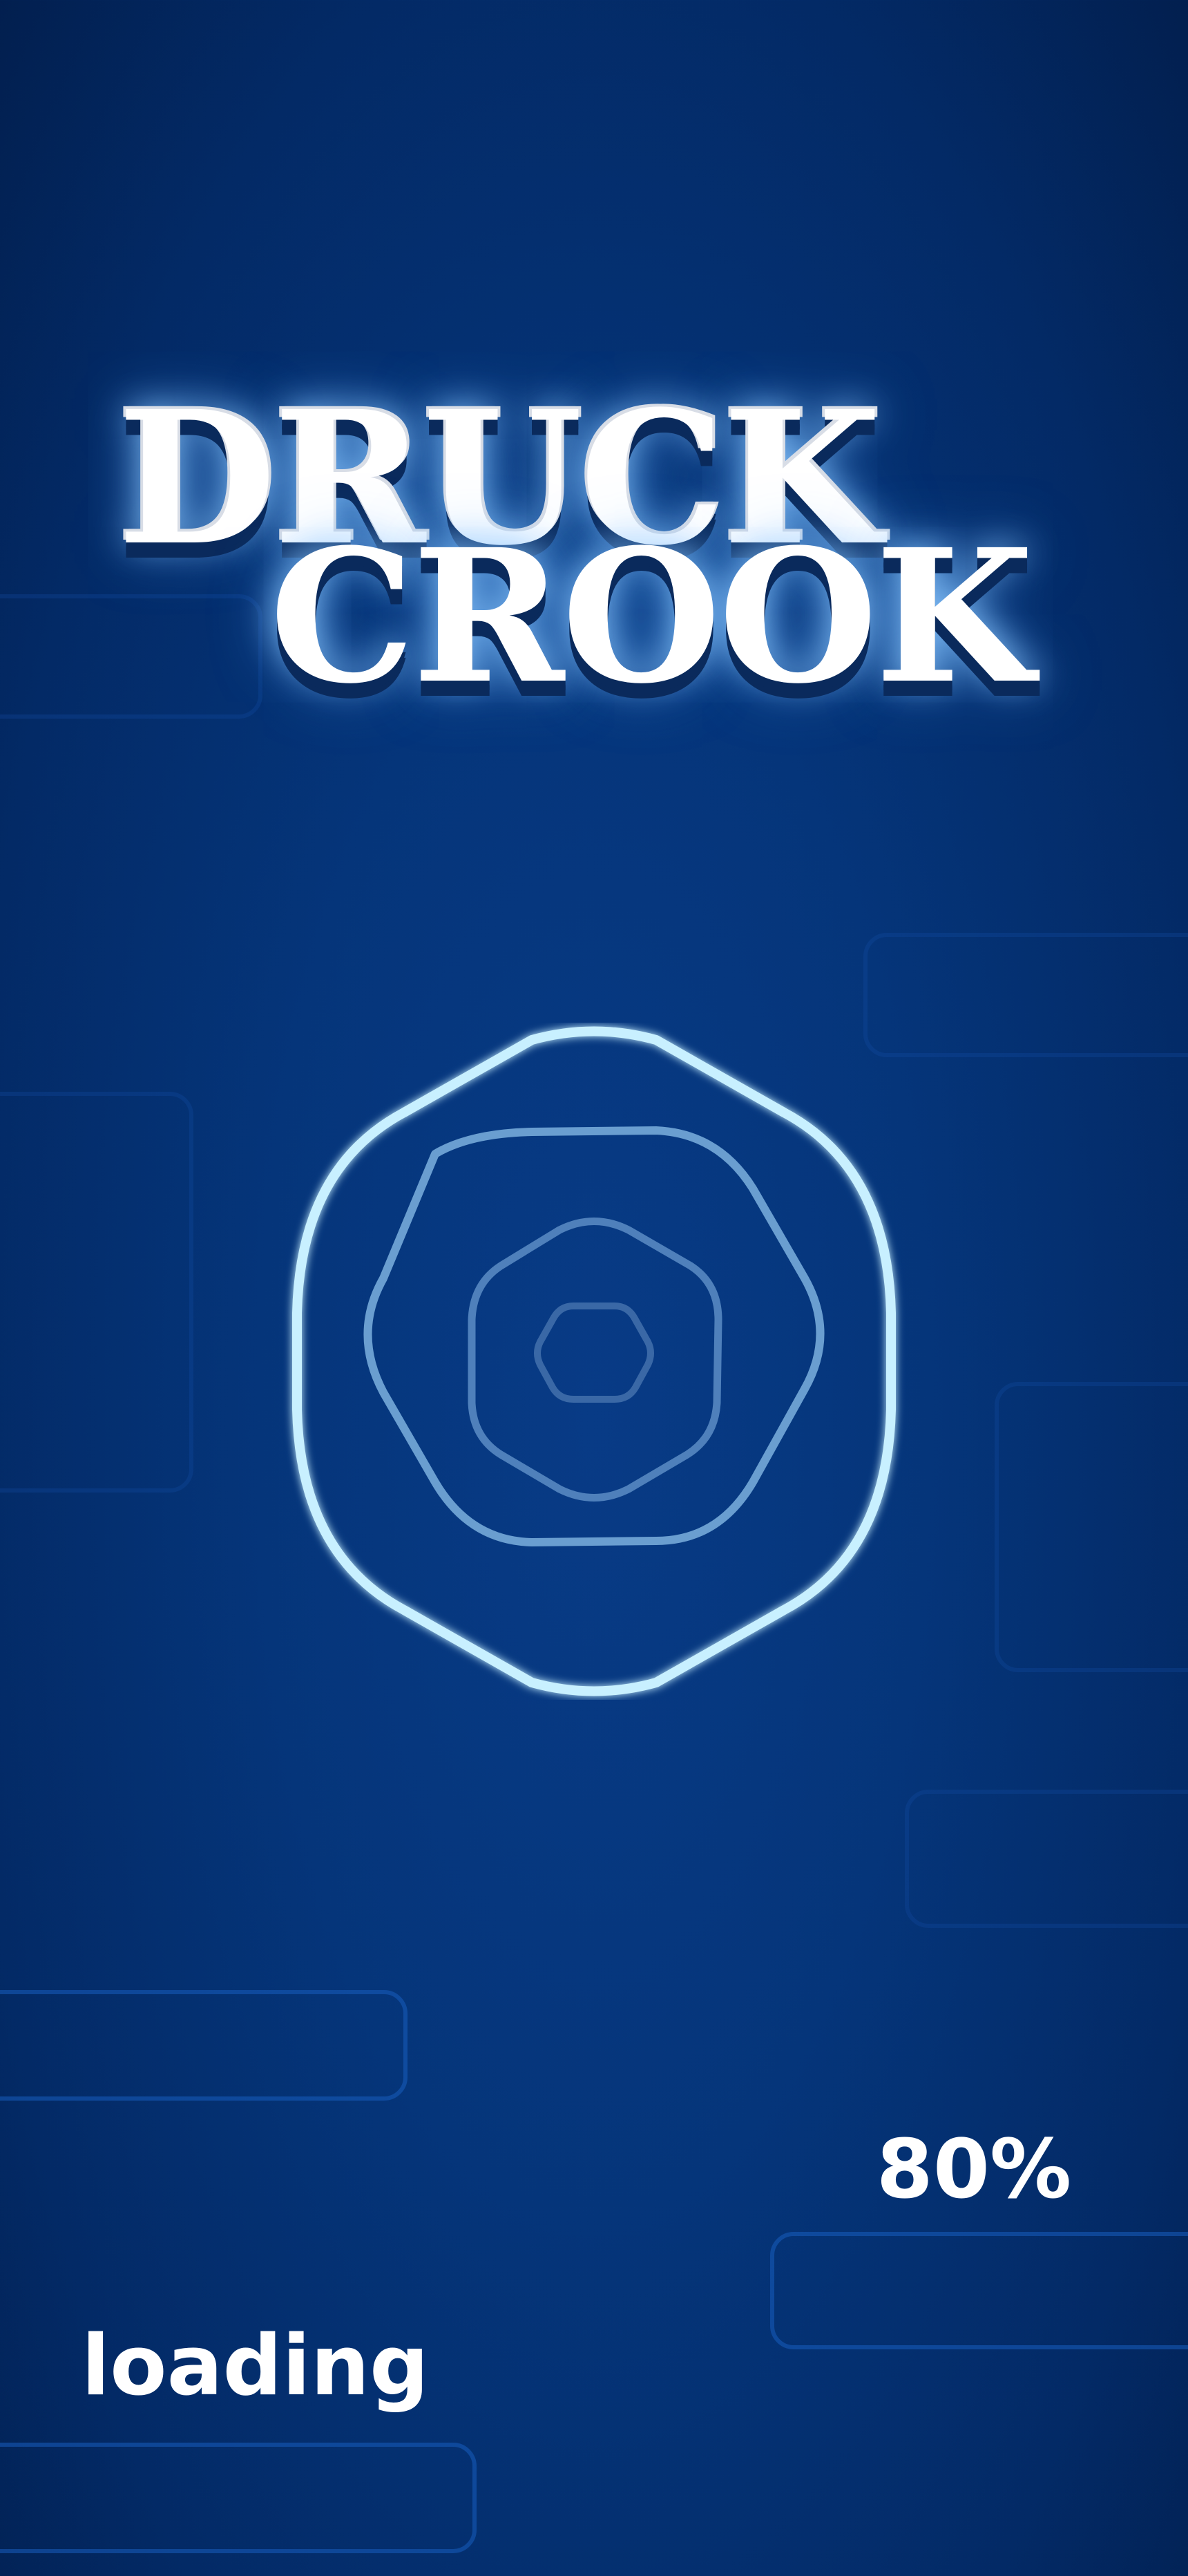 This screenshot has height=2576, width=1188. I want to click on bg-tile-right-mid, so click(1091, 1527).